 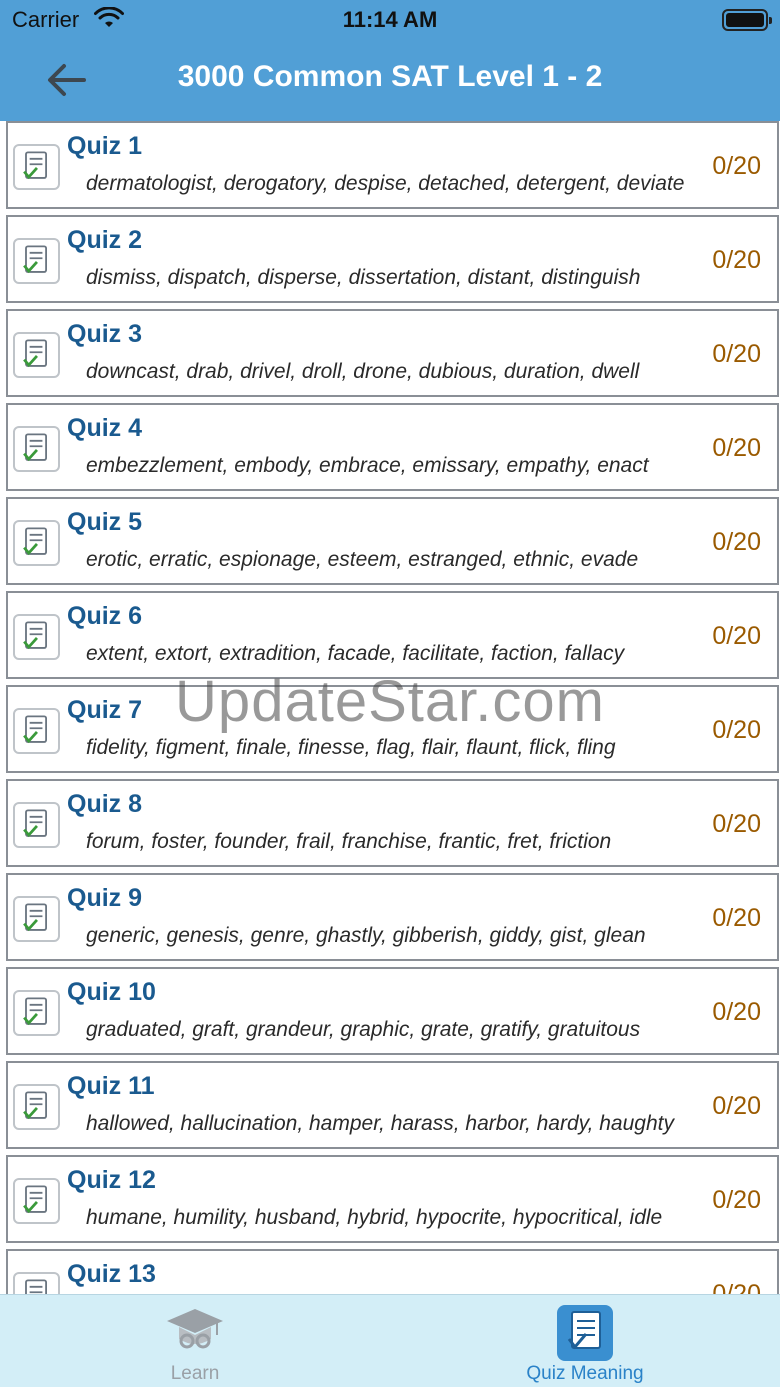 I want to click on battery-icon, so click(x=747, y=20).